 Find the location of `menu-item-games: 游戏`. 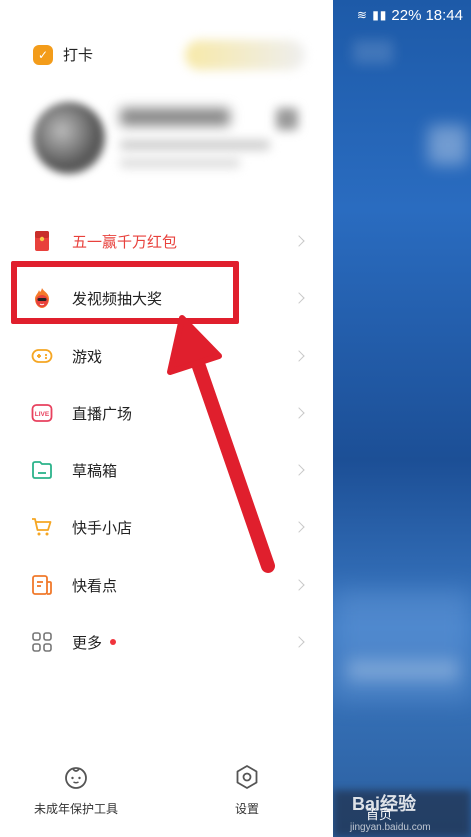

menu-item-games: 游戏 is located at coordinates (166, 356).